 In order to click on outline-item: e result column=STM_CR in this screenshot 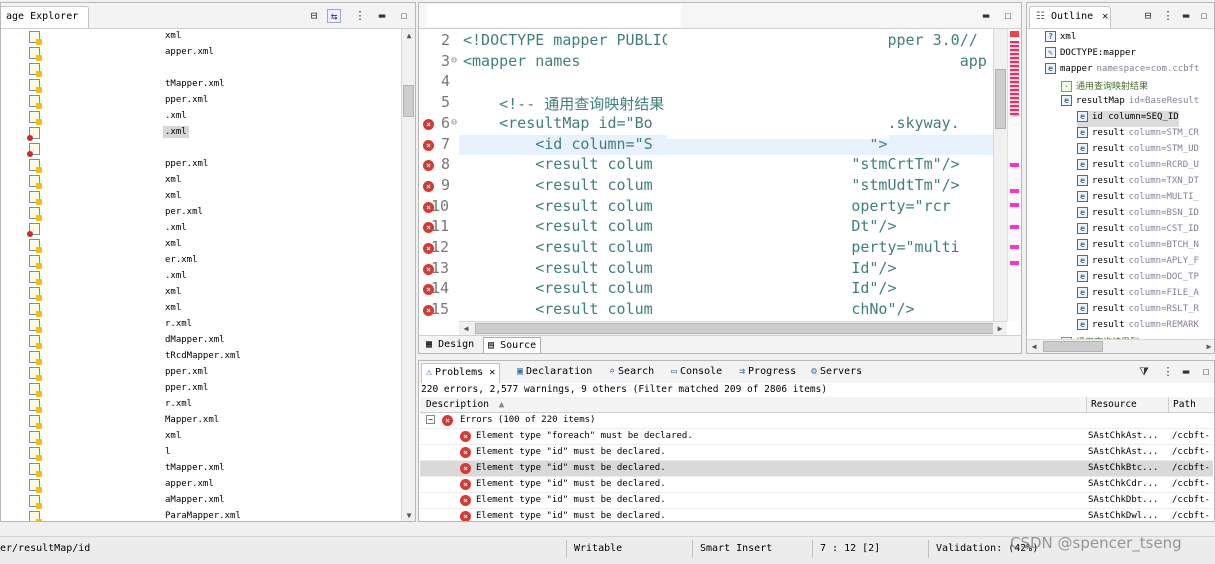, I will do `click(1138, 135)`.